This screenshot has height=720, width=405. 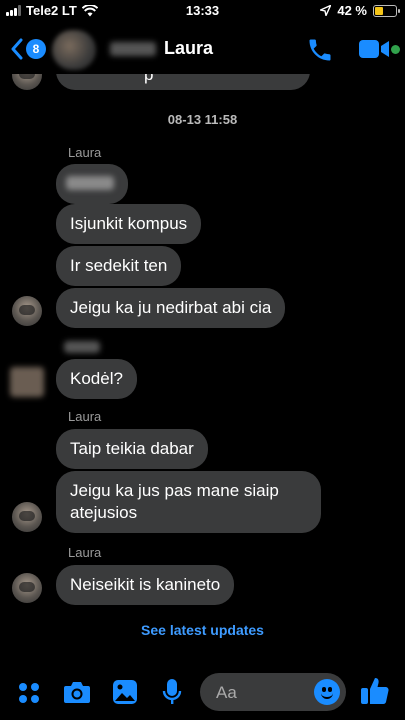 I want to click on battery-icon, so click(x=386, y=10).